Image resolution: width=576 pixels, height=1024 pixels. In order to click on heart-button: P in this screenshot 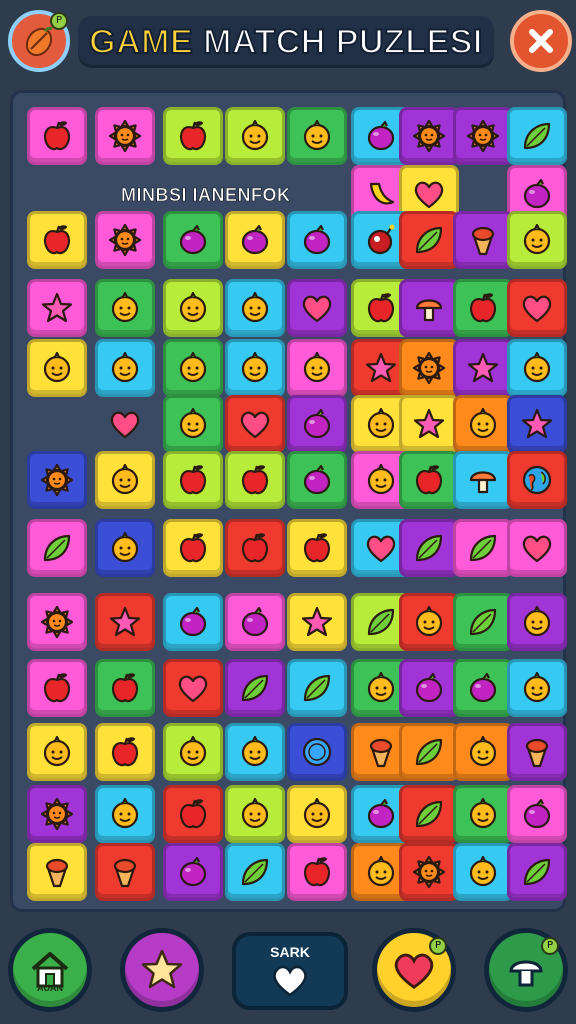, I will do `click(414, 970)`.